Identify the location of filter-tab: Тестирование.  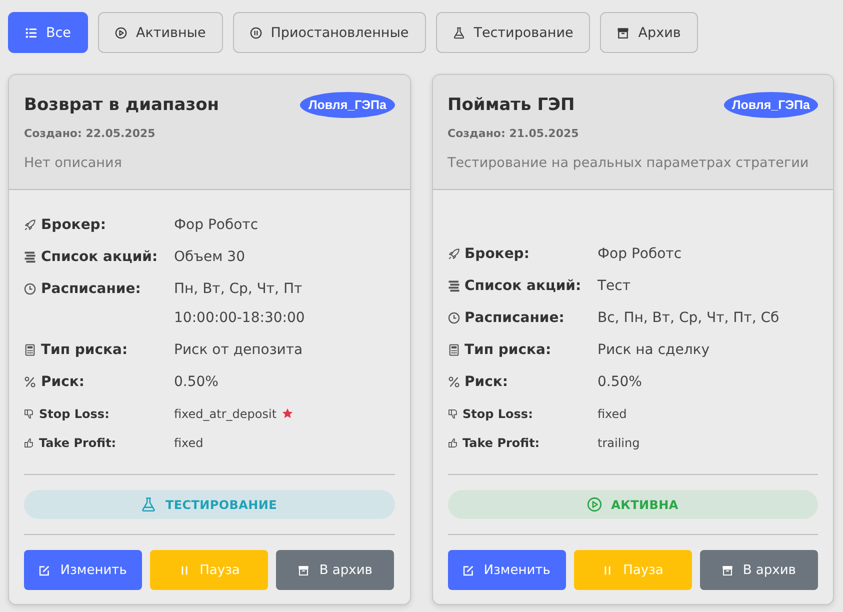
(513, 32).